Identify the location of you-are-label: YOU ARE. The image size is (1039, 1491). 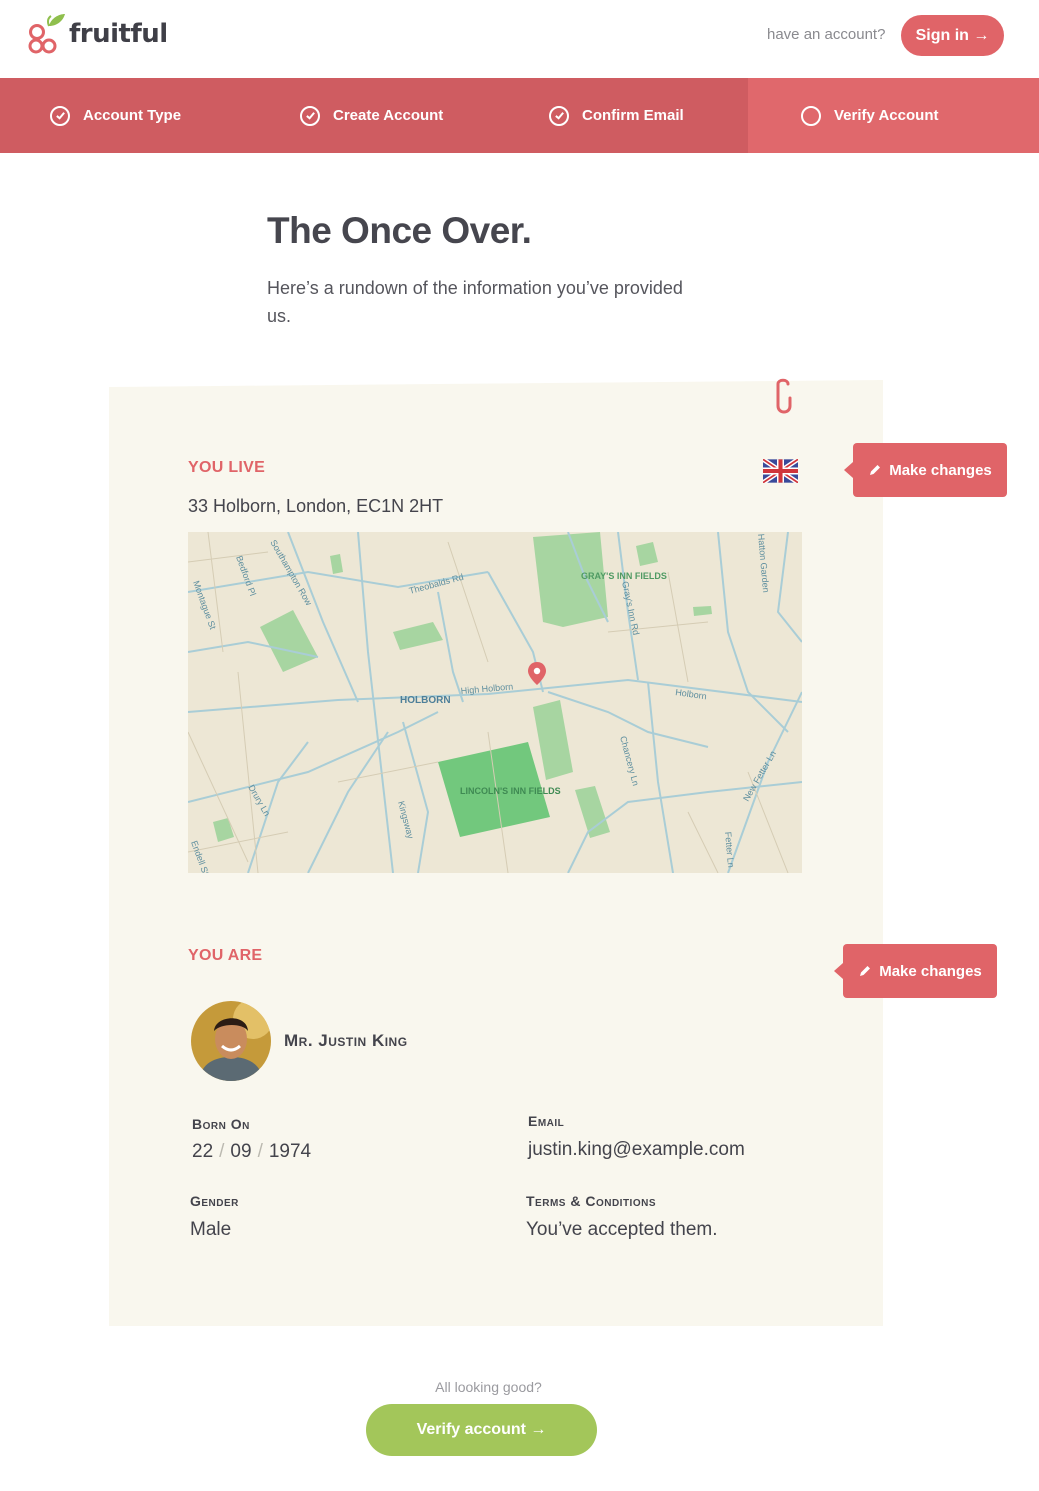
(225, 955).